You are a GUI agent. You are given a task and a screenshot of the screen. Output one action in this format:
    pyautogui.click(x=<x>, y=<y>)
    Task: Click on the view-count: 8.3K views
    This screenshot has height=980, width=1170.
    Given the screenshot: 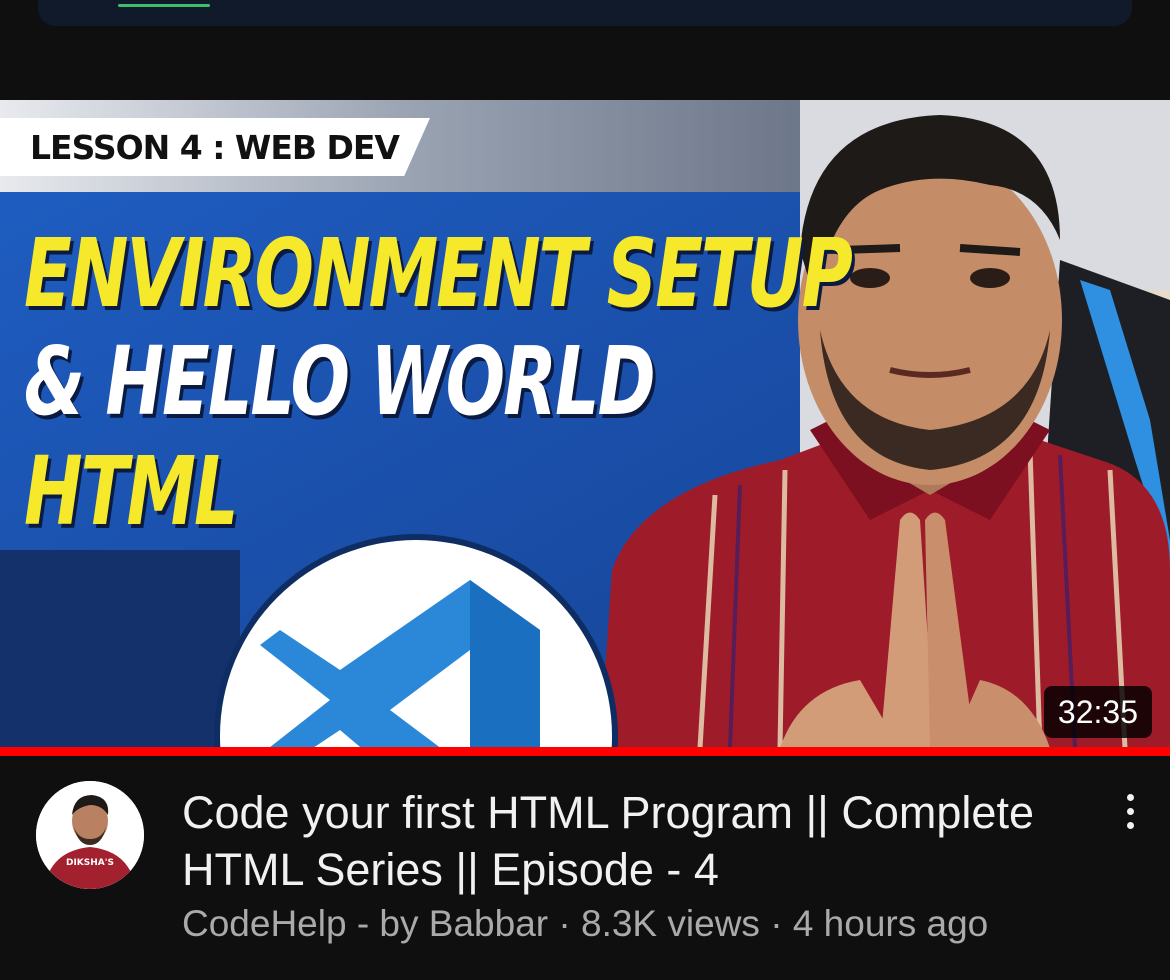 What is the action you would take?
    pyautogui.click(x=670, y=923)
    